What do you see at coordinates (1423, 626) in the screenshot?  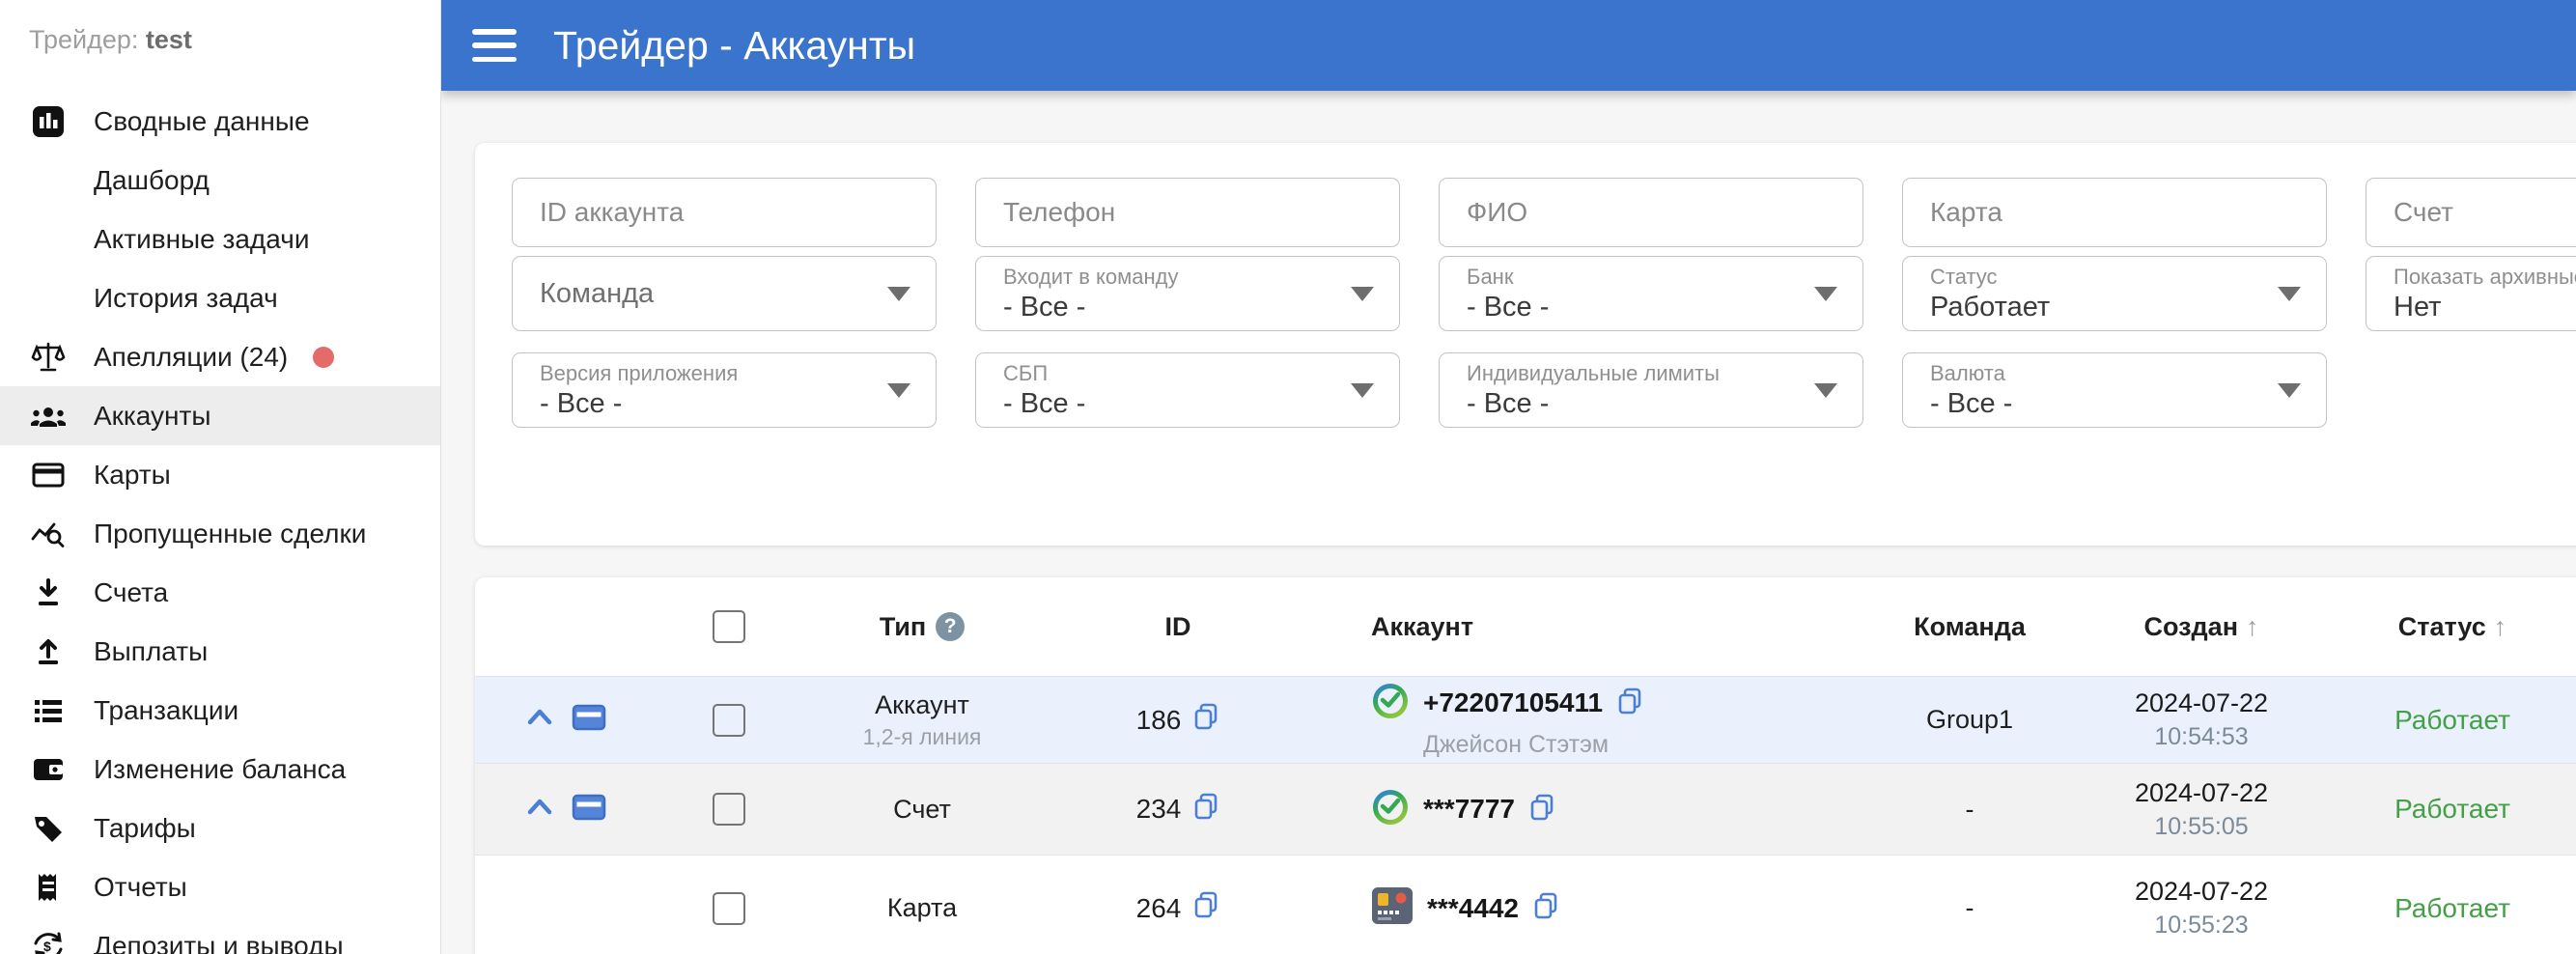 I see `column-account: Аккаунт` at bounding box center [1423, 626].